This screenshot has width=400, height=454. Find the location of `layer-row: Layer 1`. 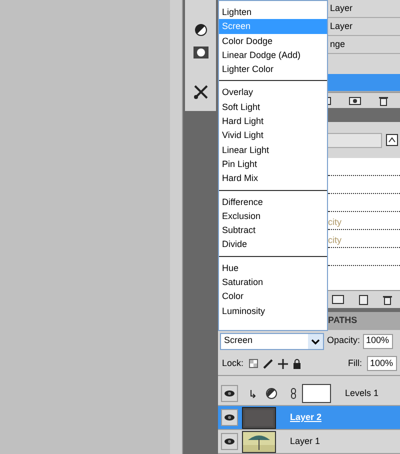

layer-row: Layer 1 is located at coordinates (309, 442).